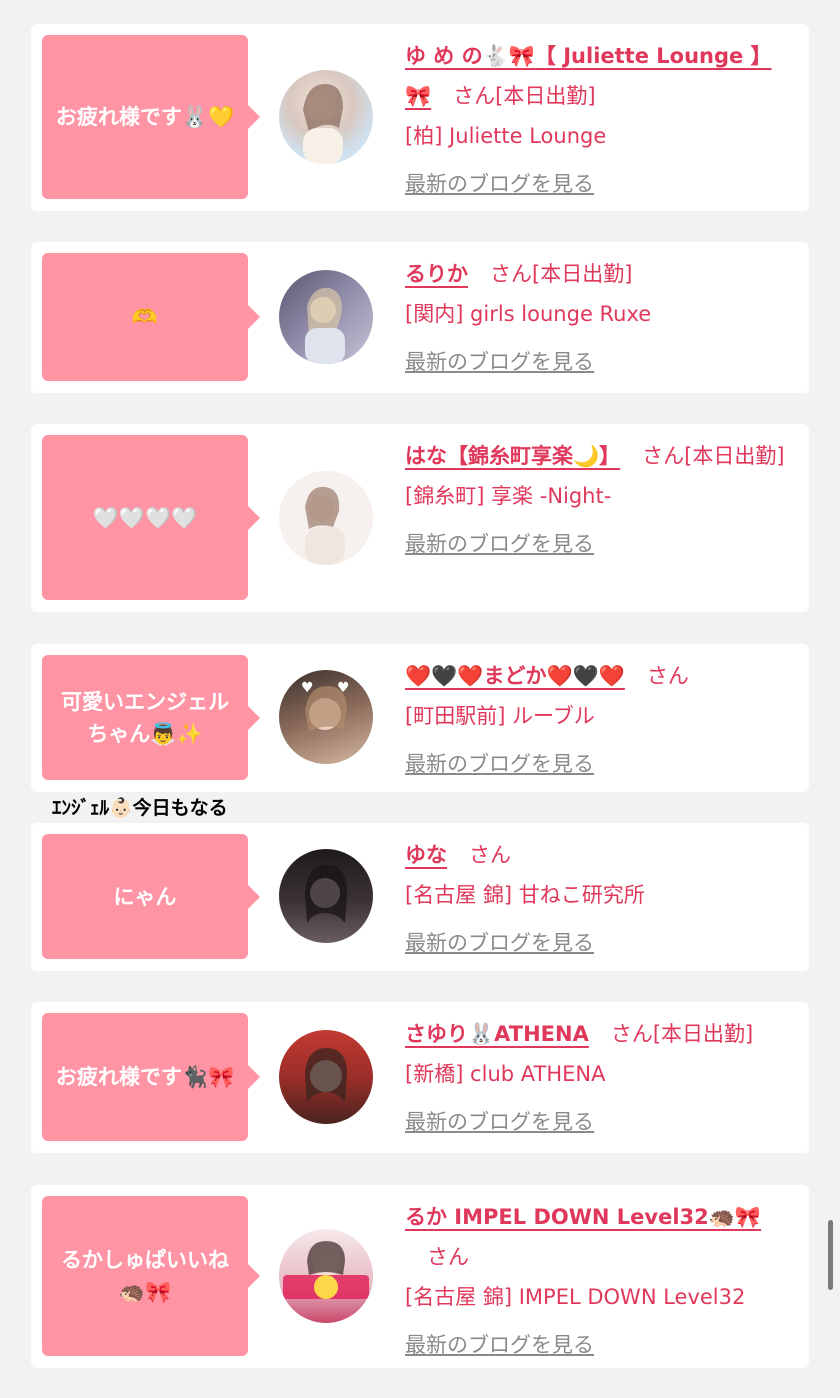 The height and width of the screenshot is (1398, 840). Describe the element at coordinates (140, 808) in the screenshot. I see `overflow-text: ｴﾝｼﾞｪﾙ👶🏻今日もなる` at that location.